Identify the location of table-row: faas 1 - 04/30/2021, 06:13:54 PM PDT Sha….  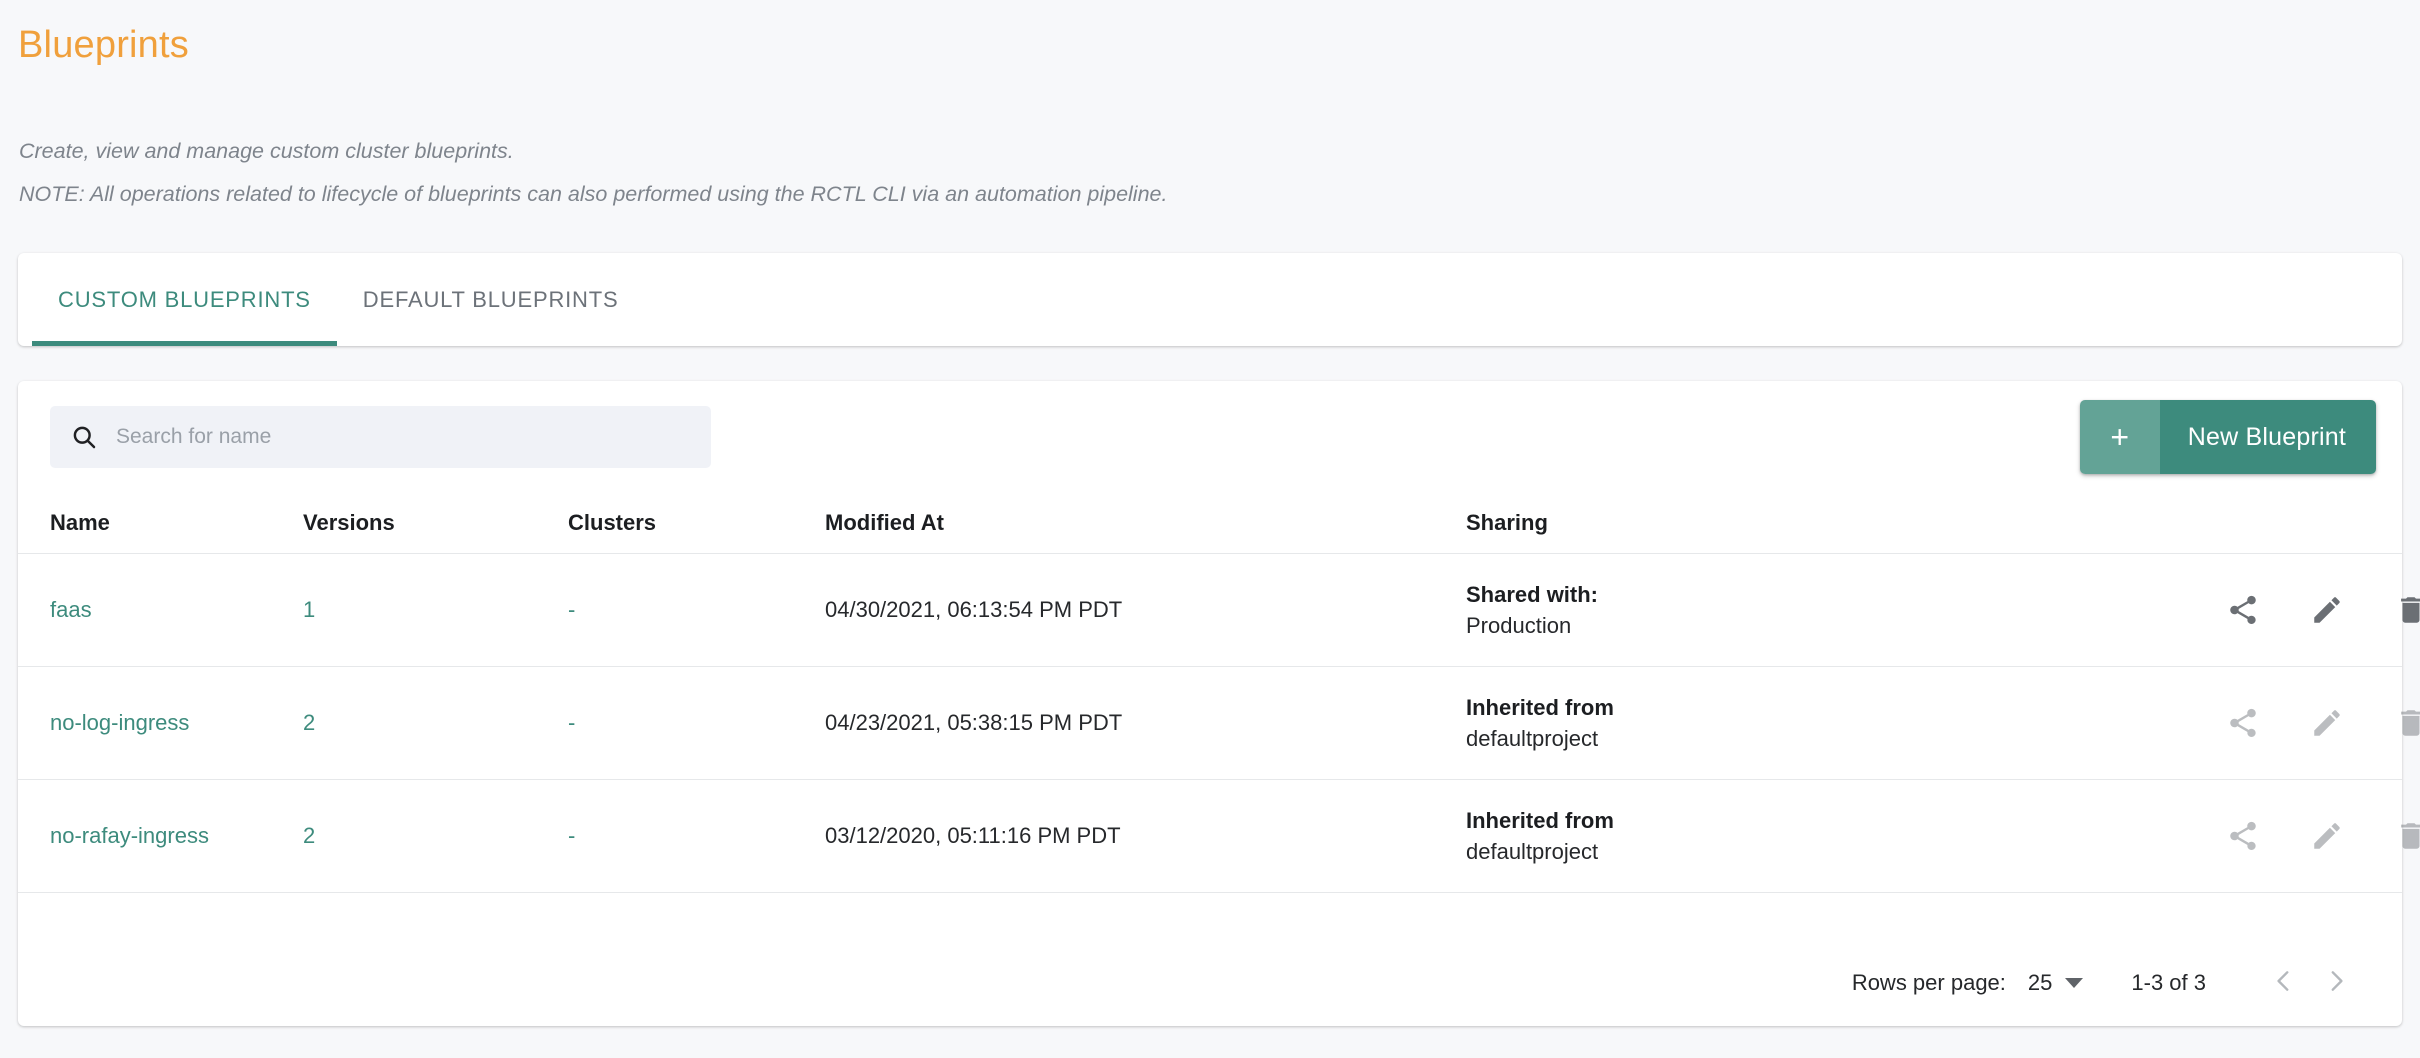
(1219, 610).